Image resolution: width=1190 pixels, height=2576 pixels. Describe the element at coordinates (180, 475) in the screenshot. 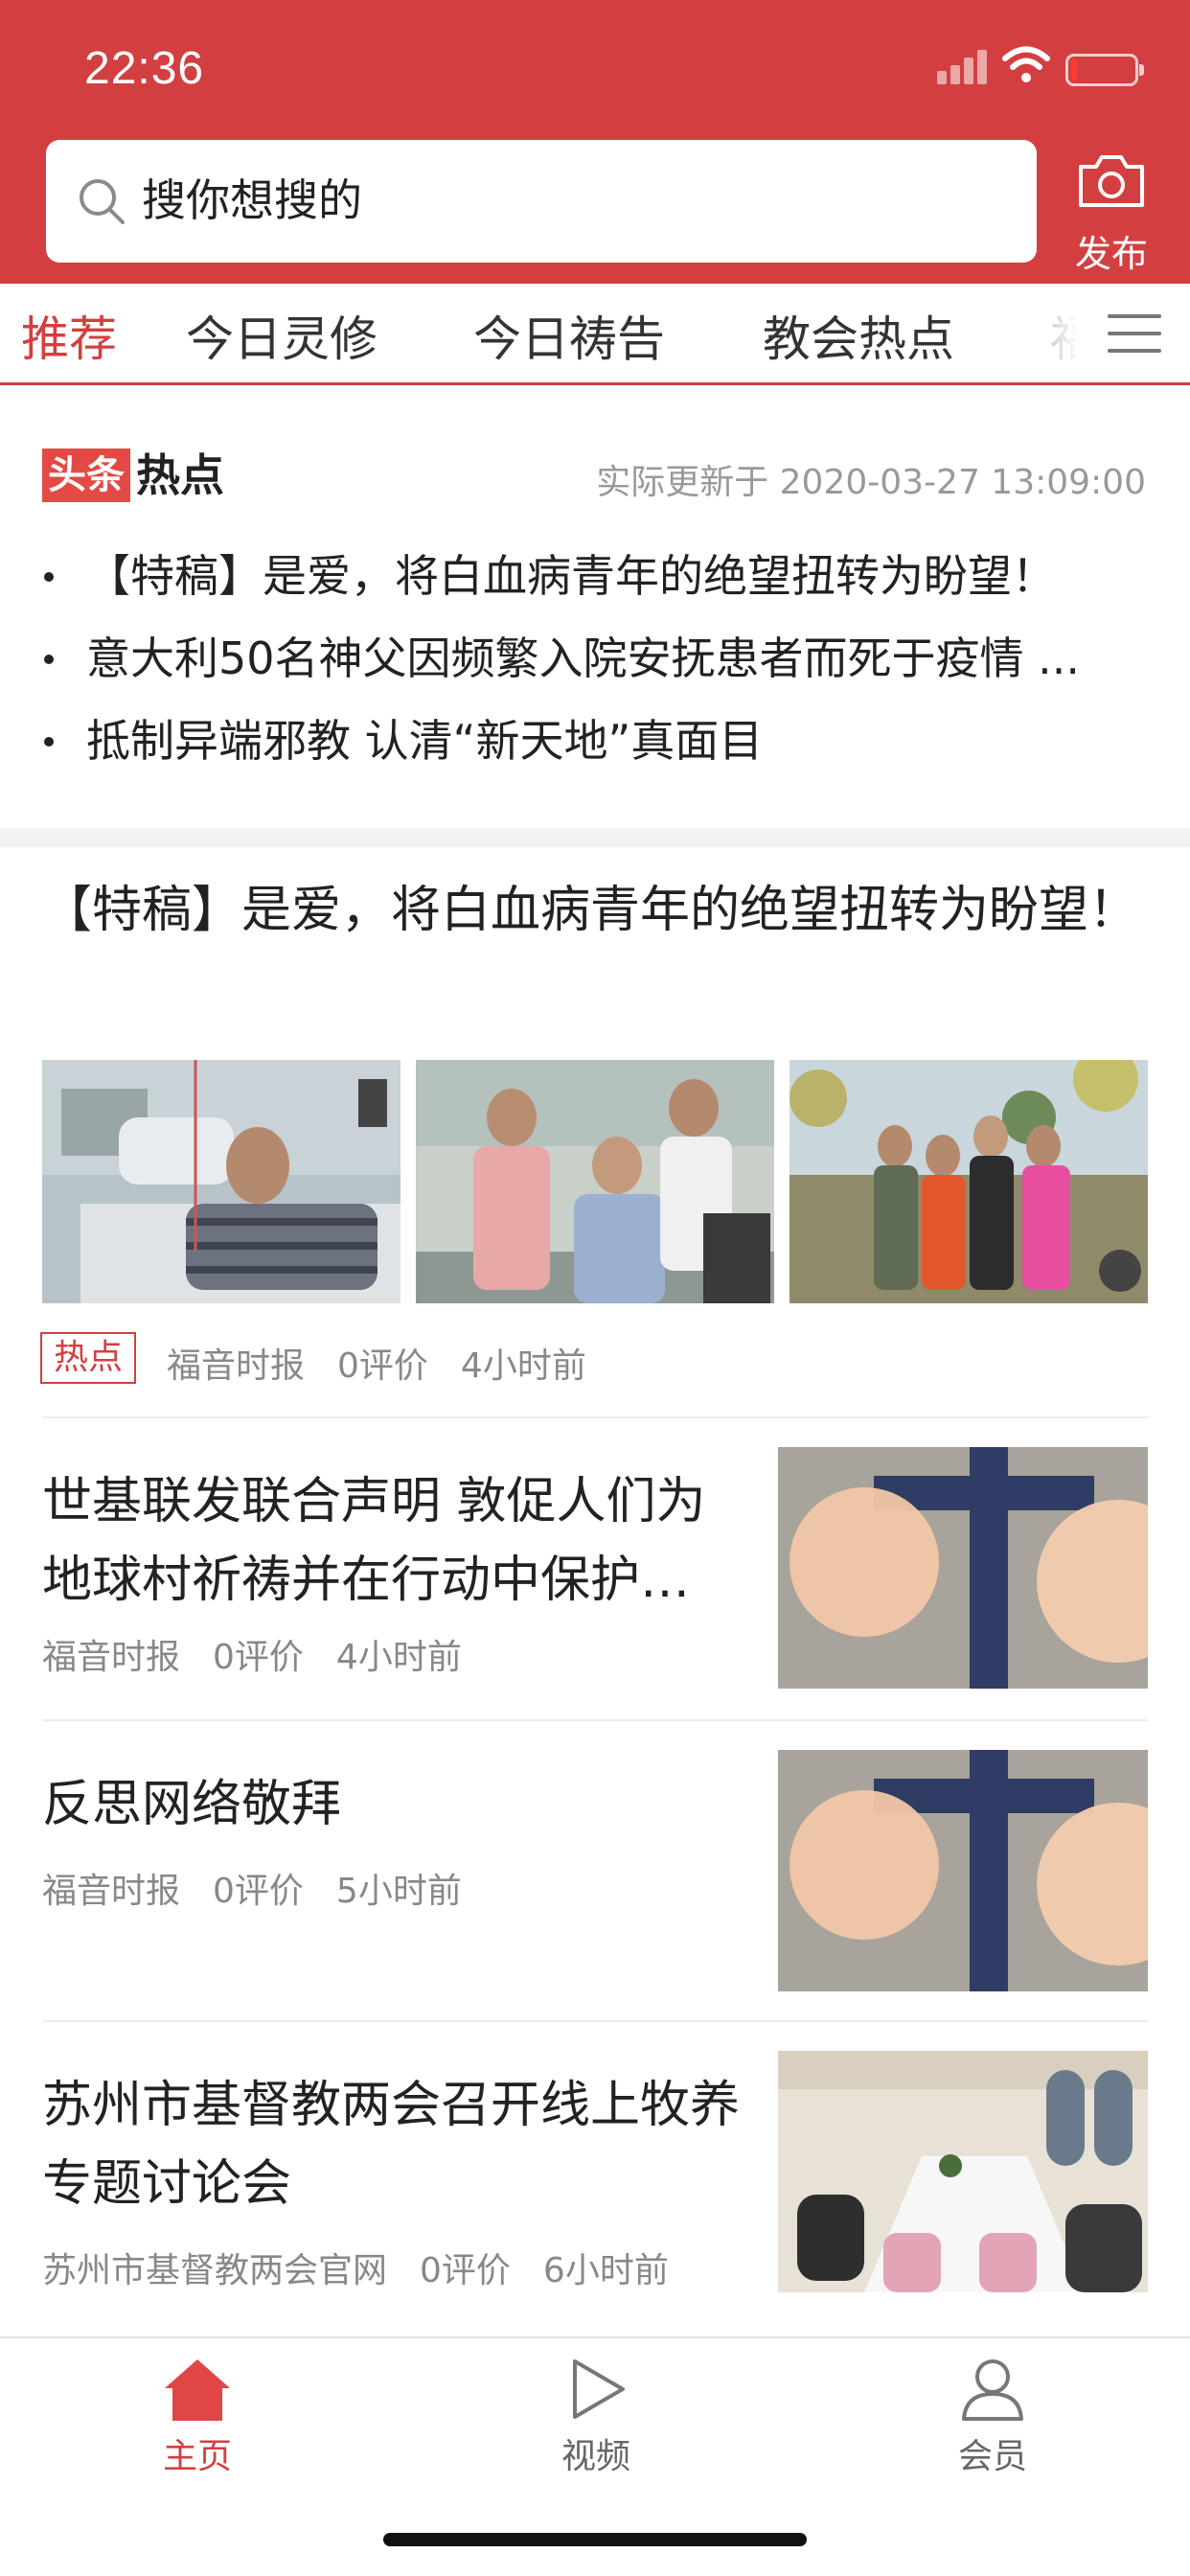

I see `headline-logo-text: 热点` at that location.